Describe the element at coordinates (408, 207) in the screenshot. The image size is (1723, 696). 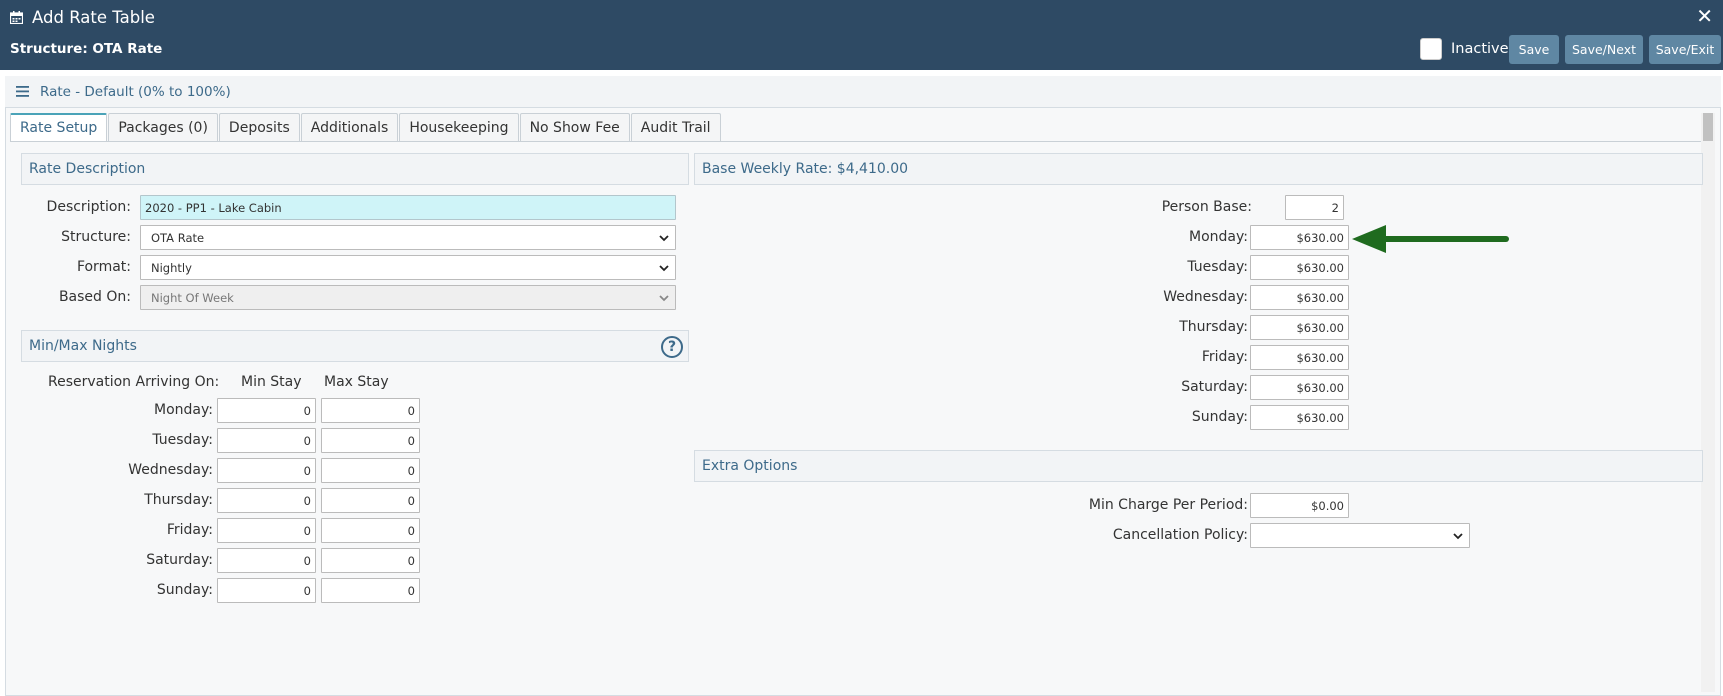
I see `description-input` at that location.